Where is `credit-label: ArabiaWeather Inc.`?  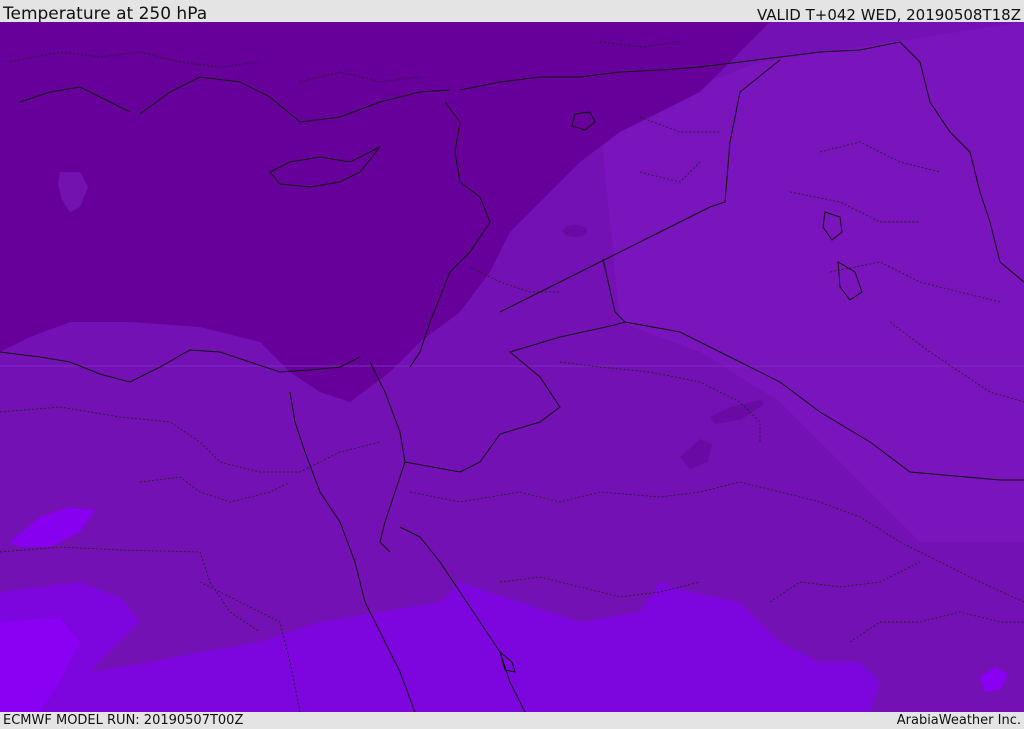
credit-label: ArabiaWeather Inc. is located at coordinates (958, 720).